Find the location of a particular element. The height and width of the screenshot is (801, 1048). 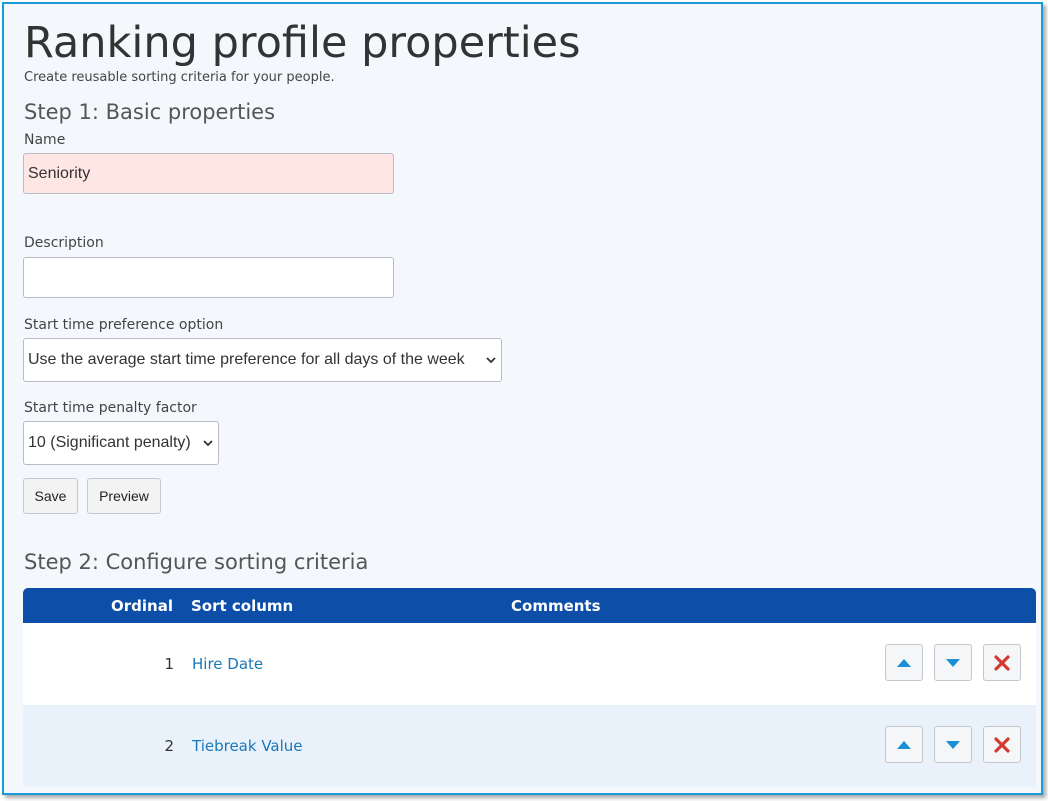

description-label: Description is located at coordinates (64, 243).